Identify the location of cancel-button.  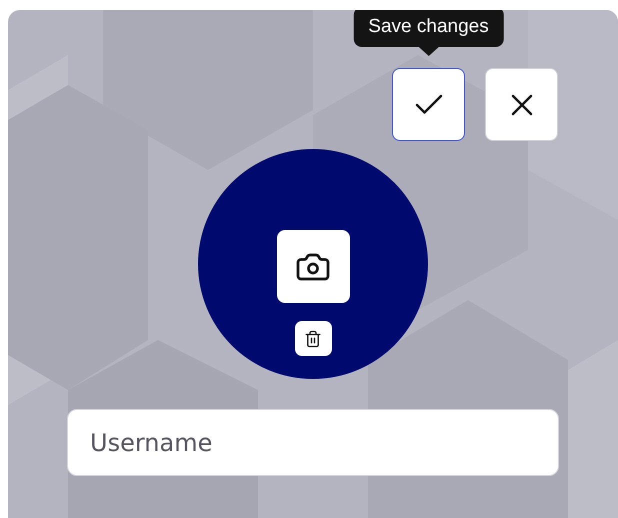
(521, 104).